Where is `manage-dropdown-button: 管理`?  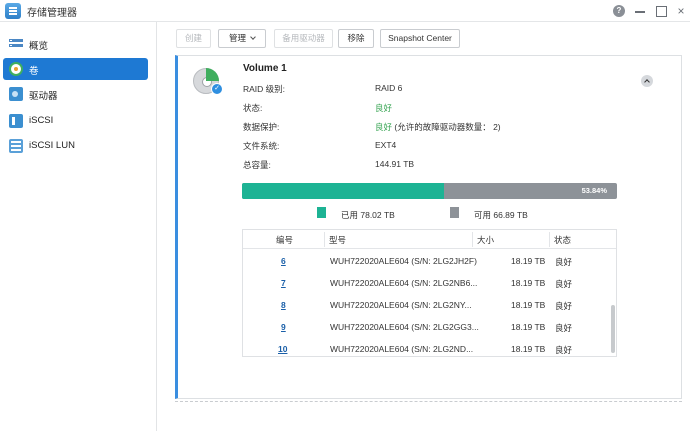 manage-dropdown-button: 管理 is located at coordinates (242, 38).